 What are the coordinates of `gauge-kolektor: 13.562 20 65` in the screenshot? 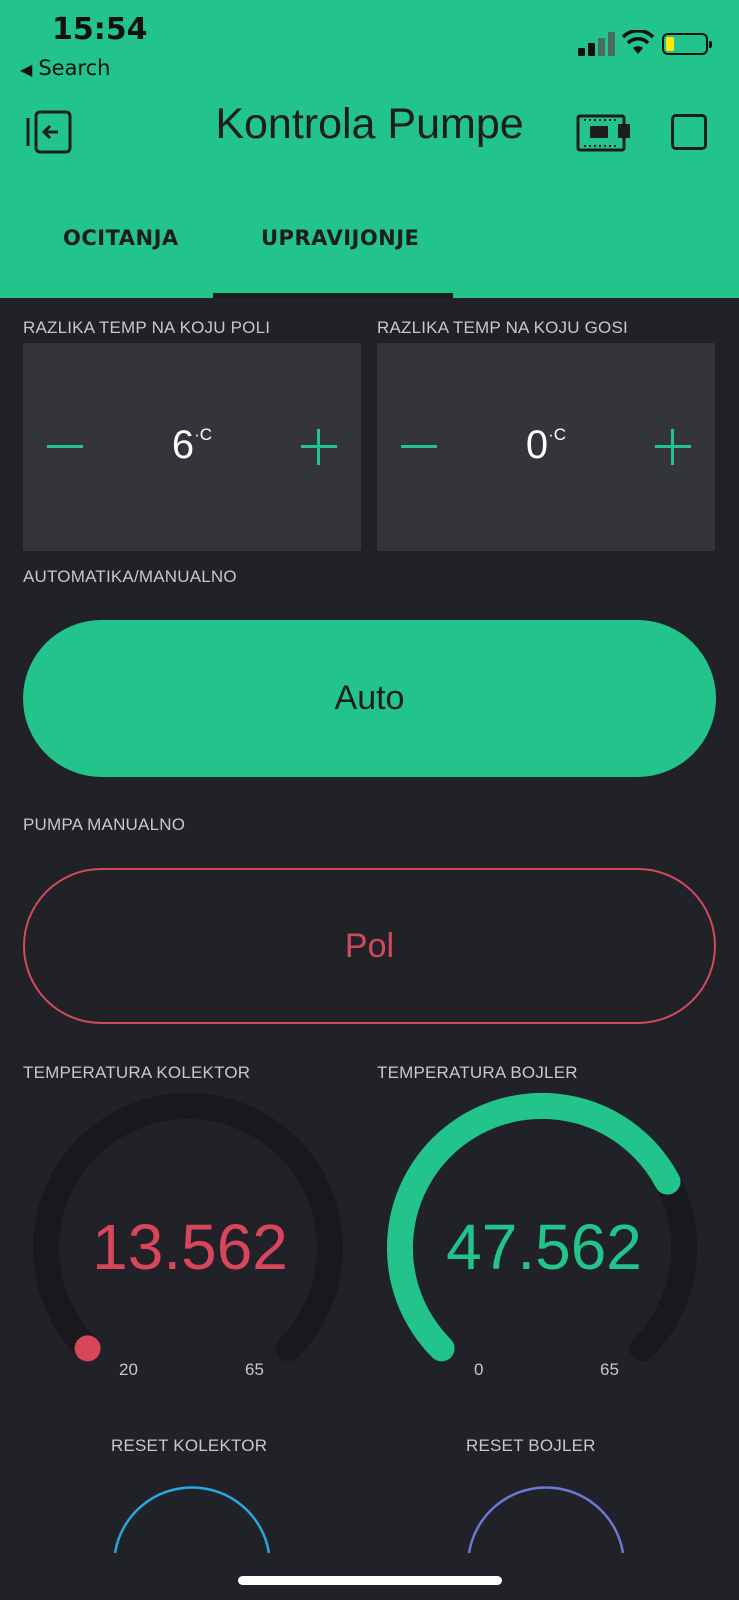 It's located at (200, 1240).